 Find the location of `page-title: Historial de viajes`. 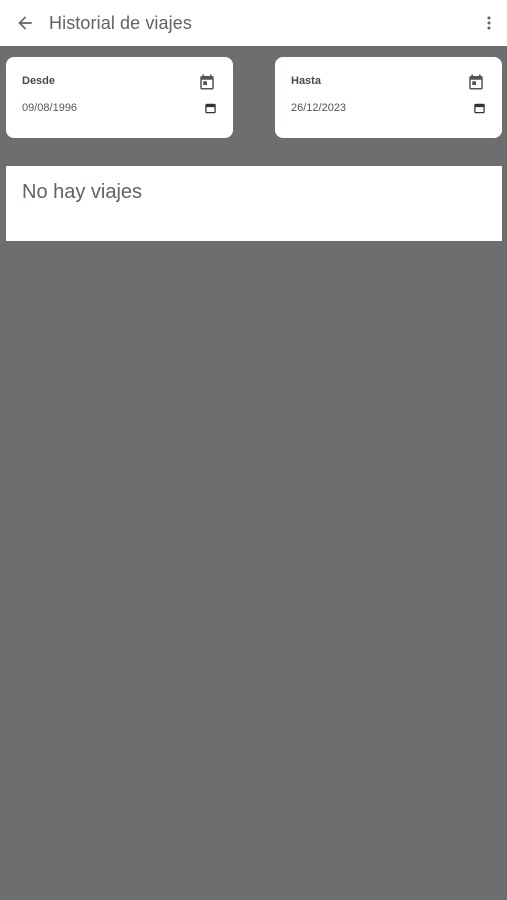

page-title: Historial de viajes is located at coordinates (120, 23).